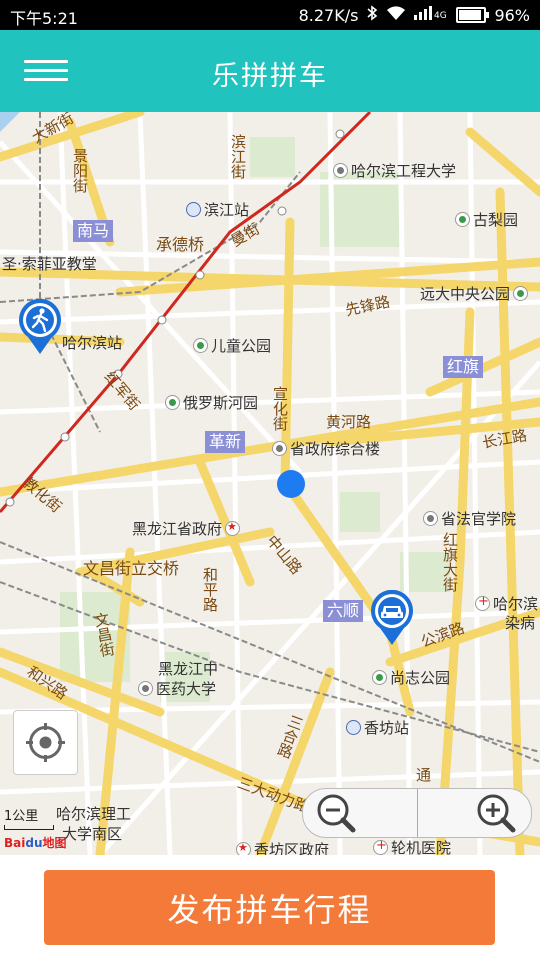 Image resolution: width=540 pixels, height=960 pixels. I want to click on map-poi: 省政府综合楼, so click(326, 448).